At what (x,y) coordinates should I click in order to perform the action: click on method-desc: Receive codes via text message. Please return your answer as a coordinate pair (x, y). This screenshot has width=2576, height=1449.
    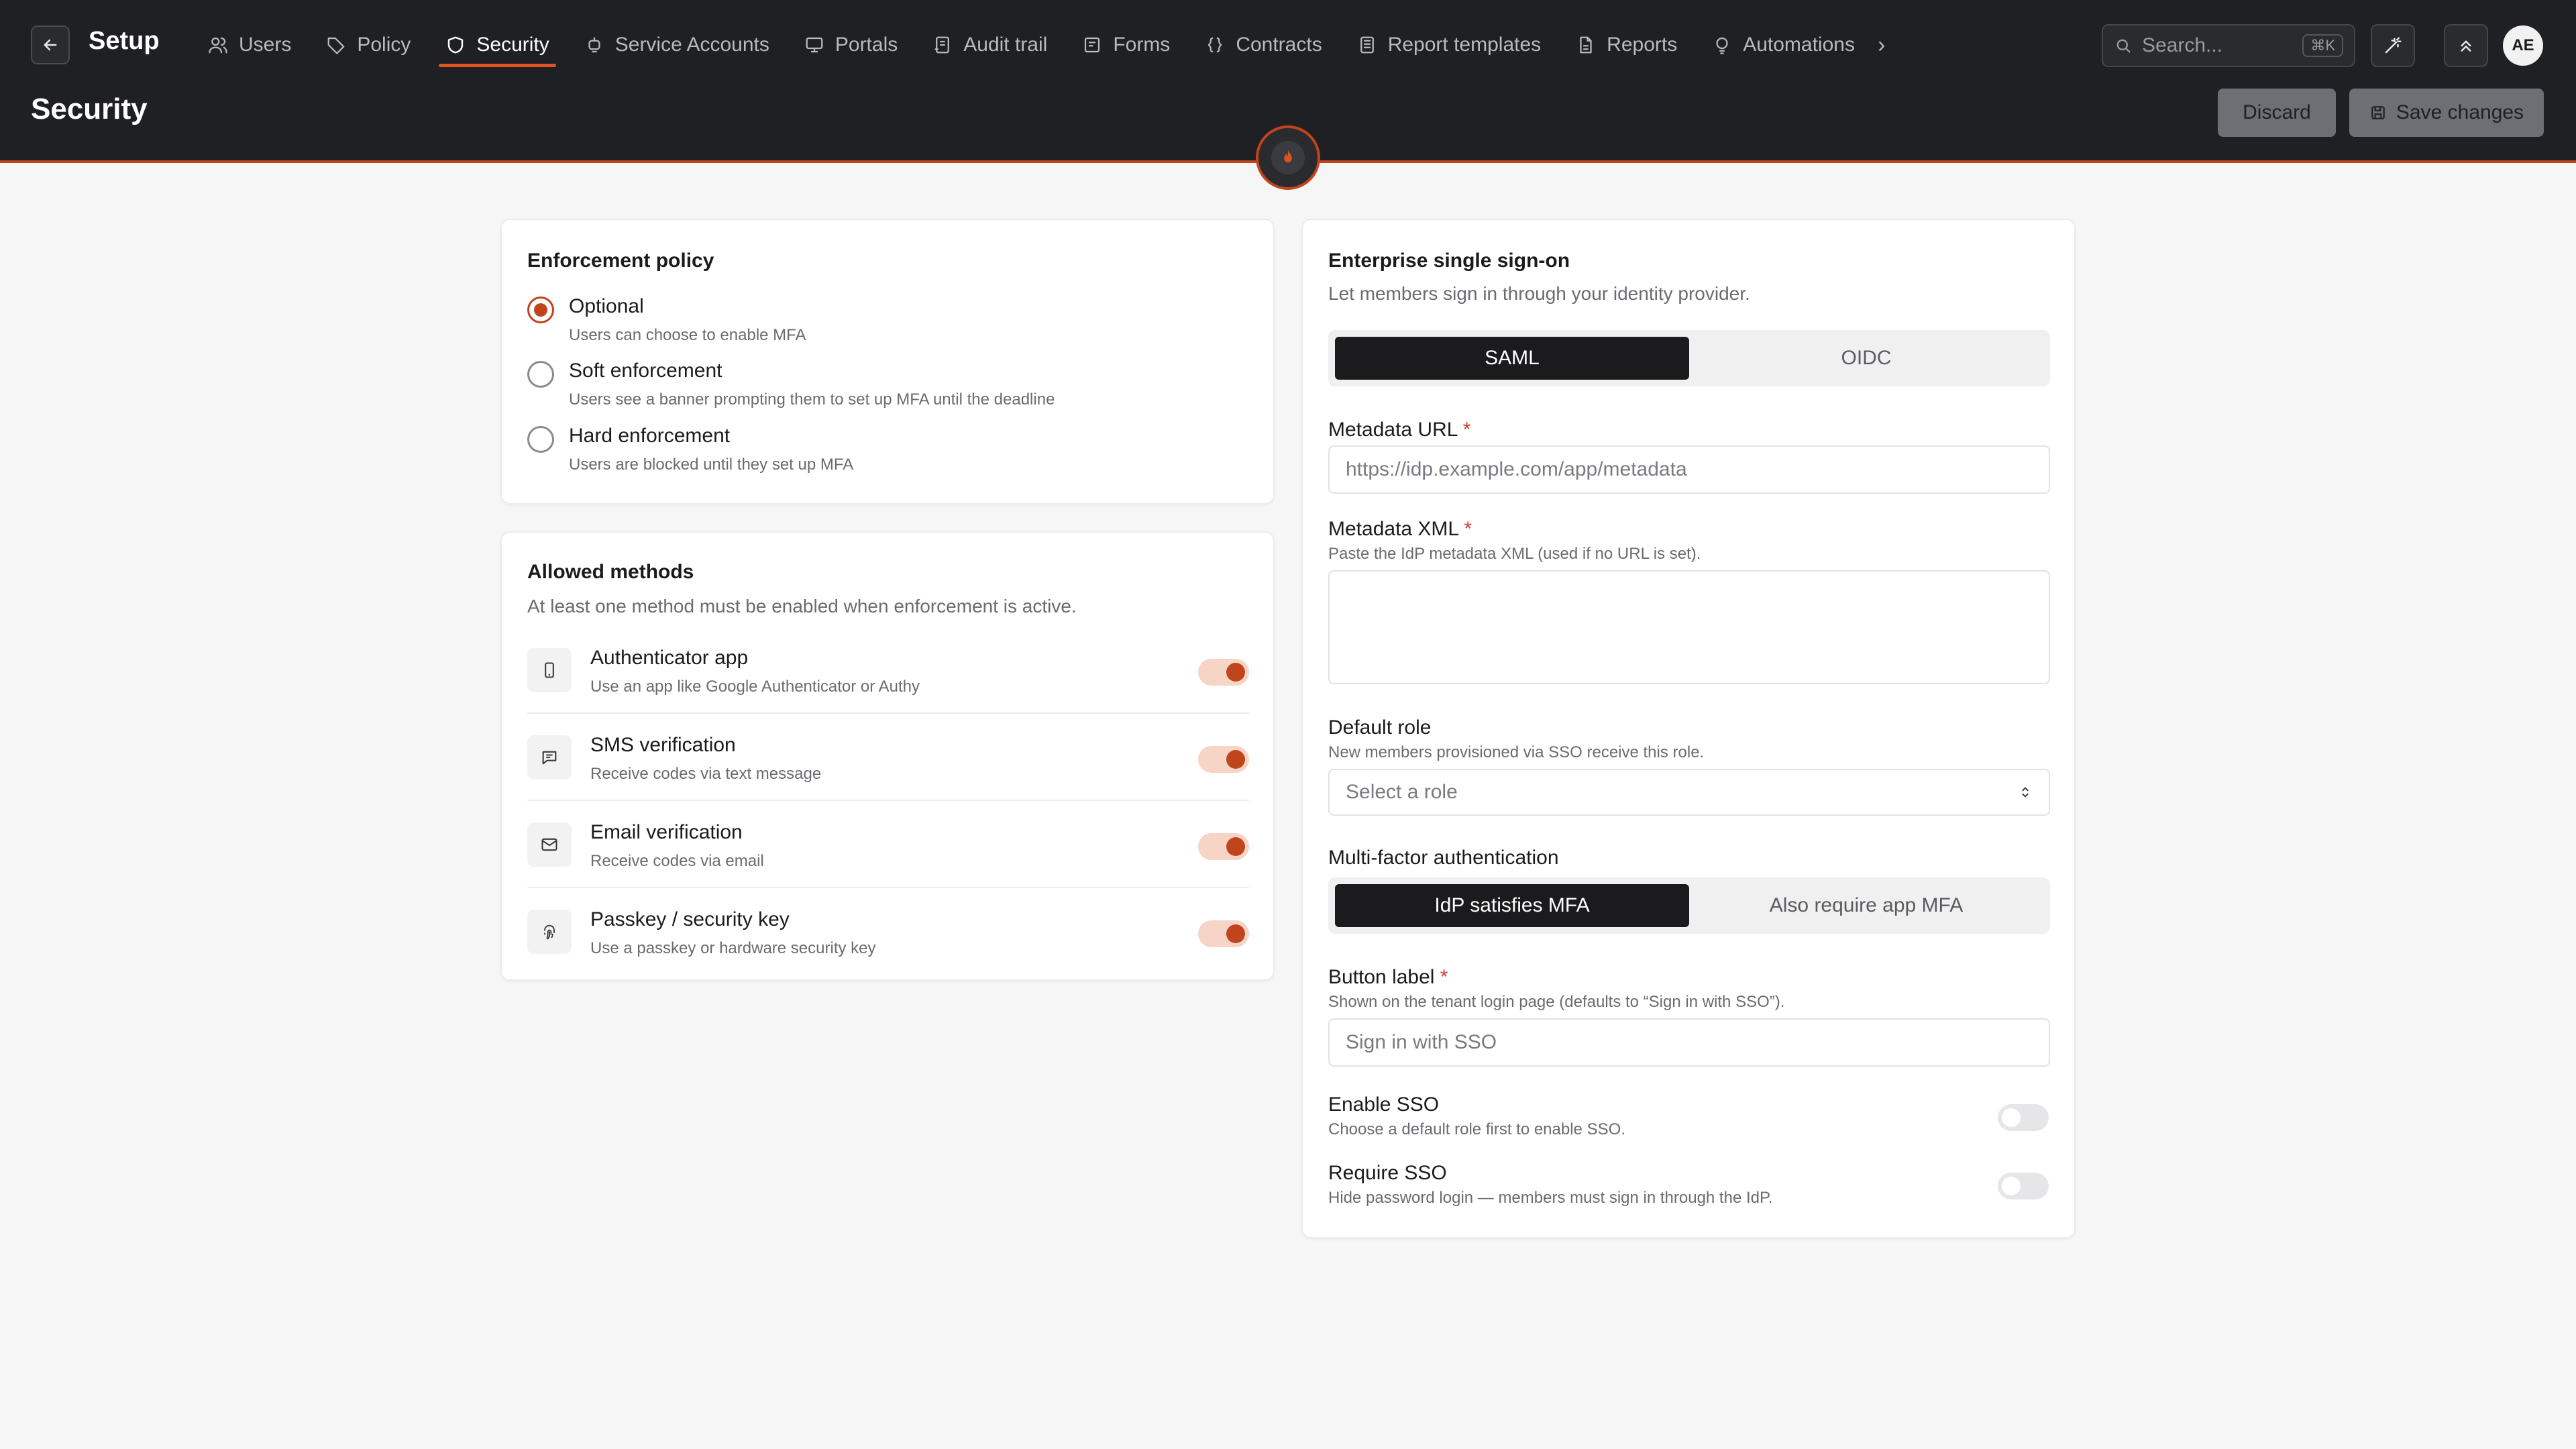
    Looking at the image, I should click on (706, 774).